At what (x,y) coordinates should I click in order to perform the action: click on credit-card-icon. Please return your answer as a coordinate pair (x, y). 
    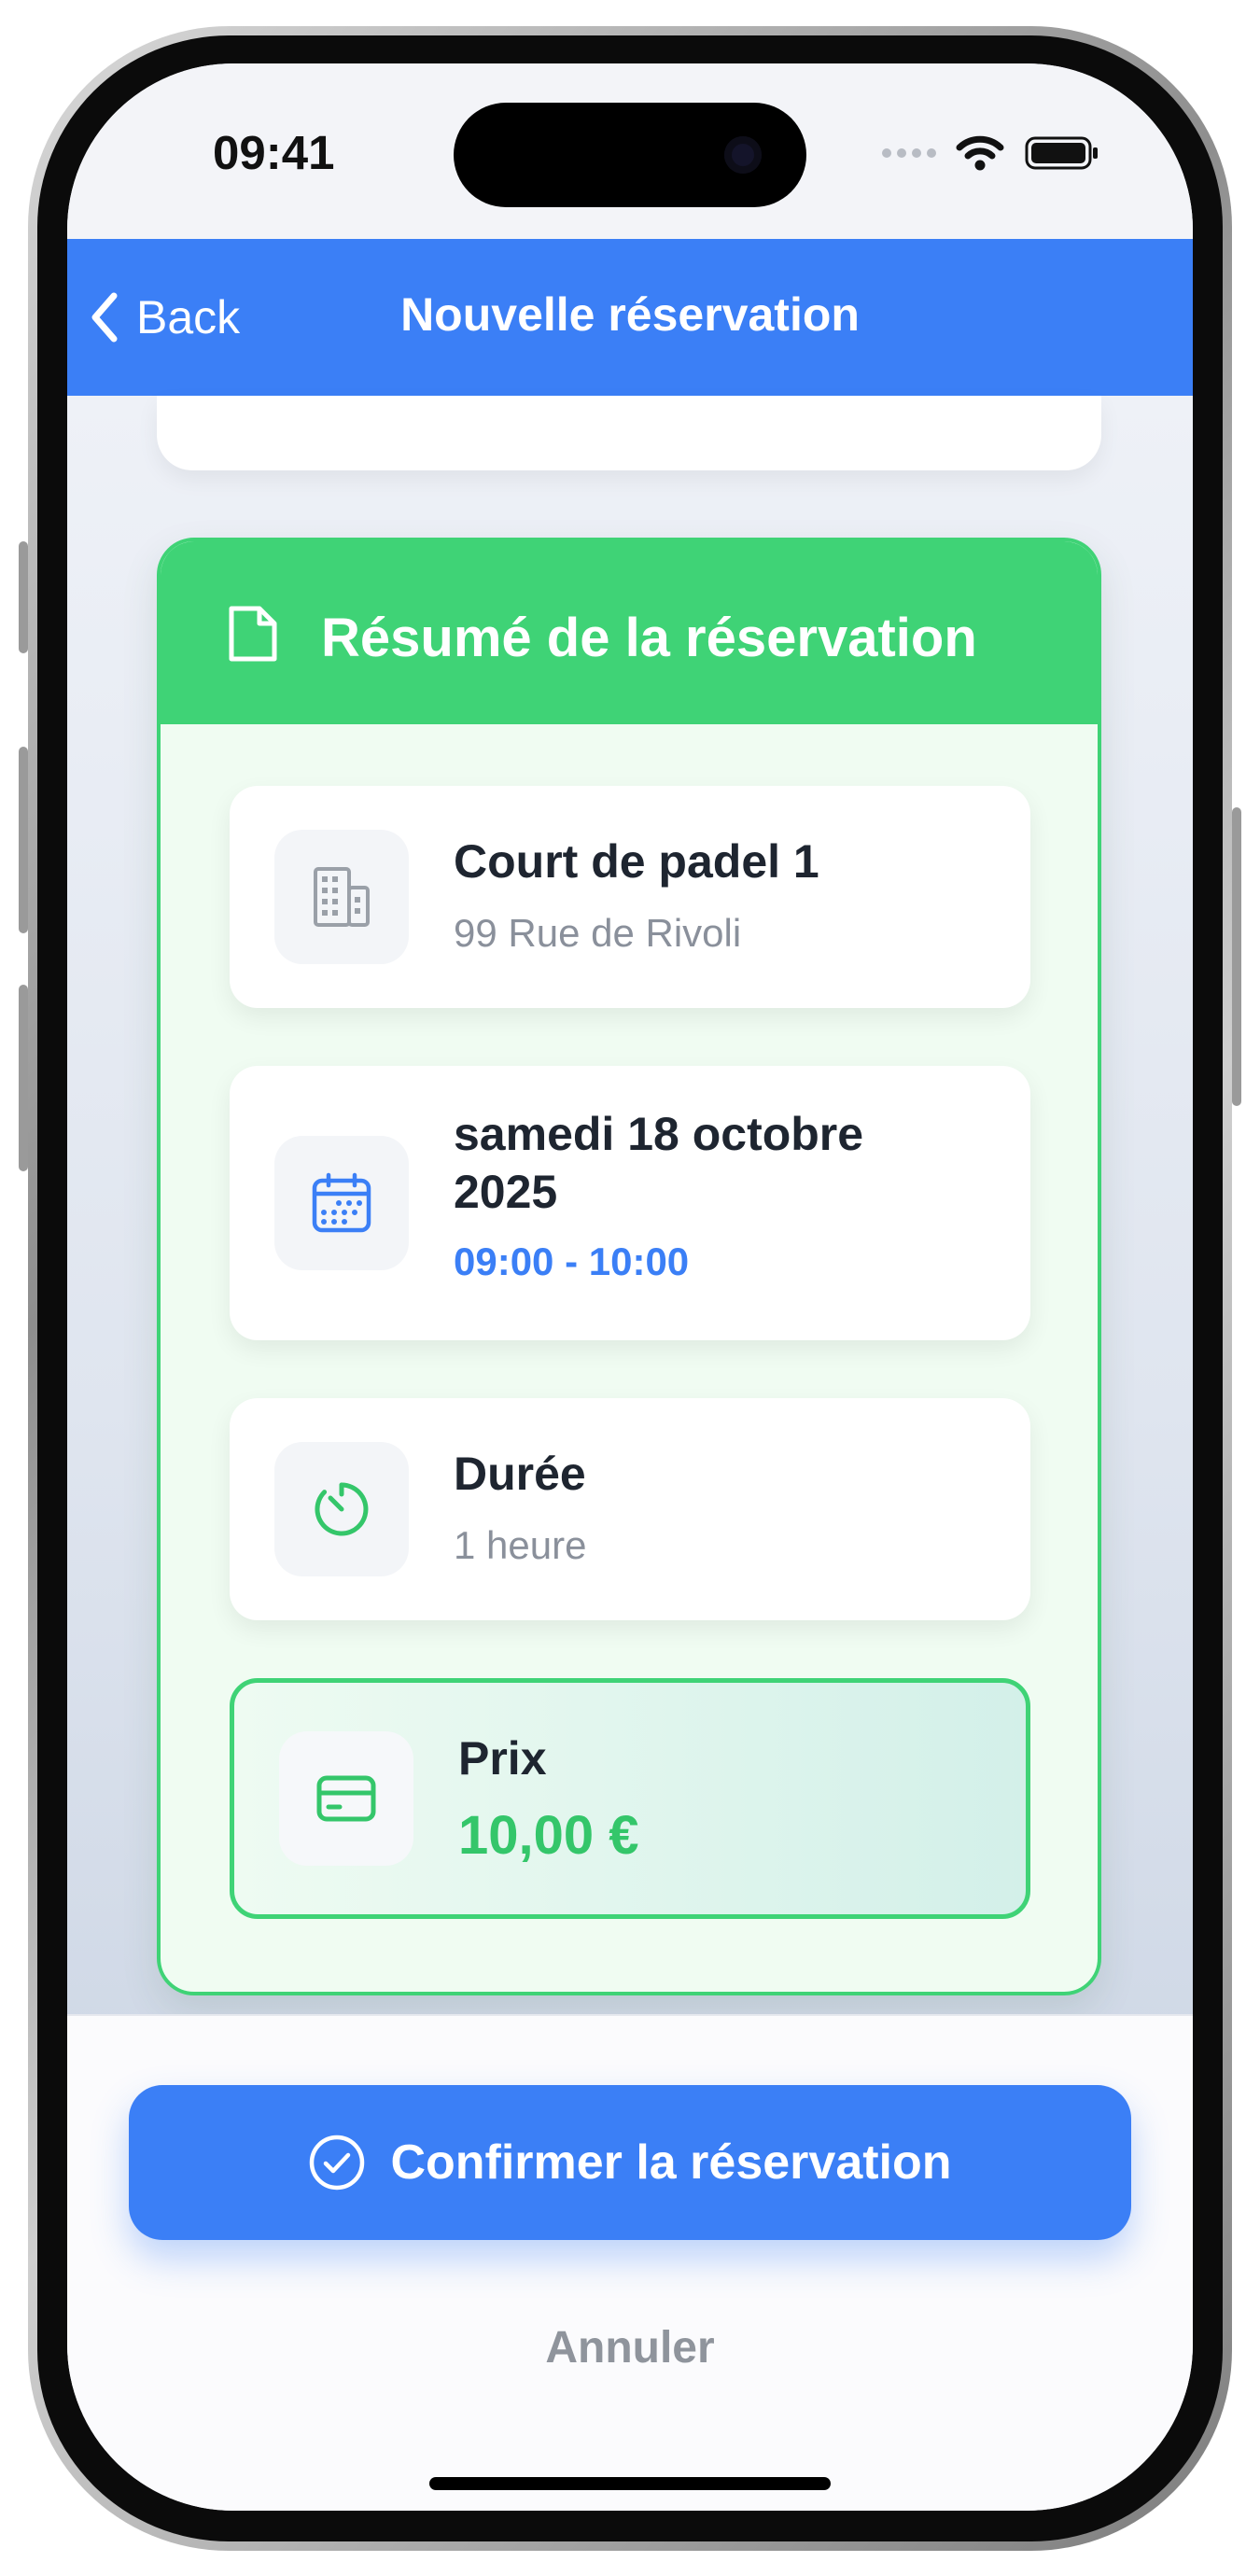
    Looking at the image, I should click on (346, 1798).